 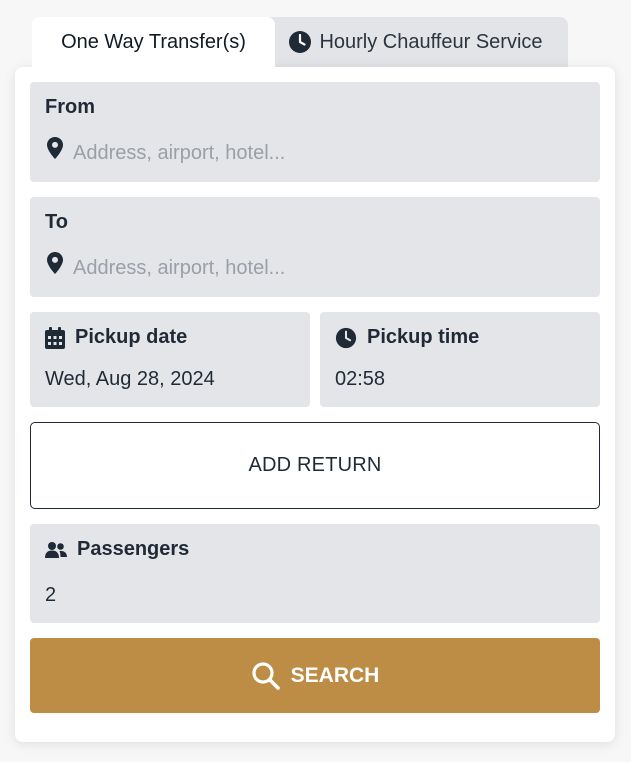 I want to click on search-button: SEARCH, so click(x=315, y=675).